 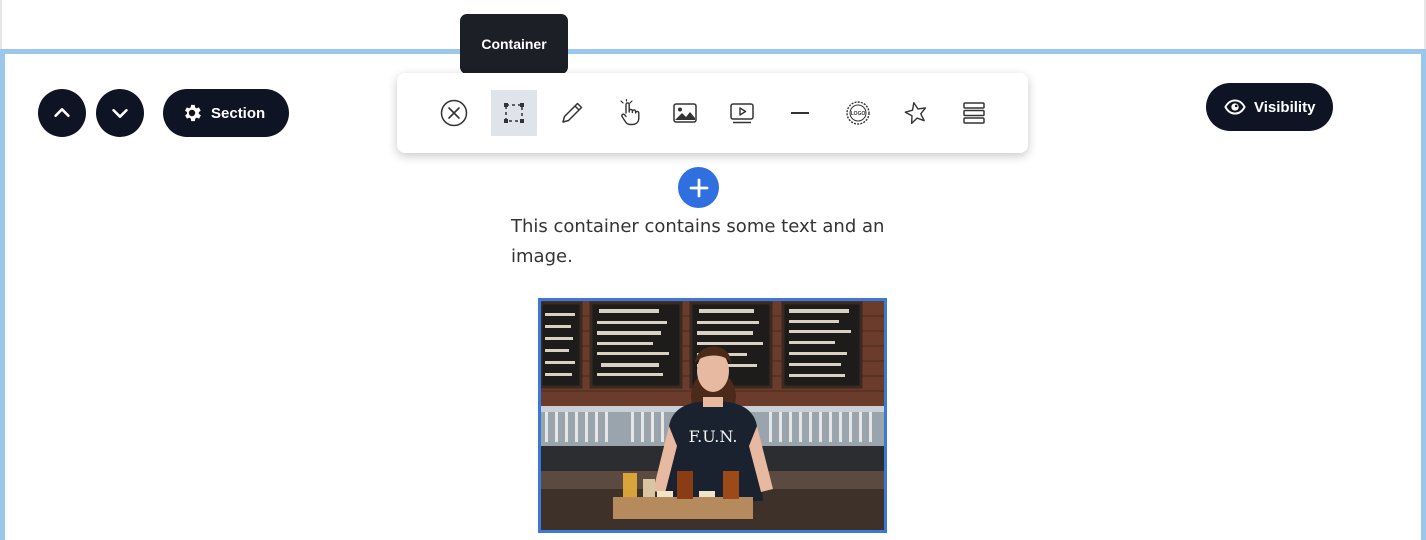 I want to click on image-tool-button, so click(x=685, y=113).